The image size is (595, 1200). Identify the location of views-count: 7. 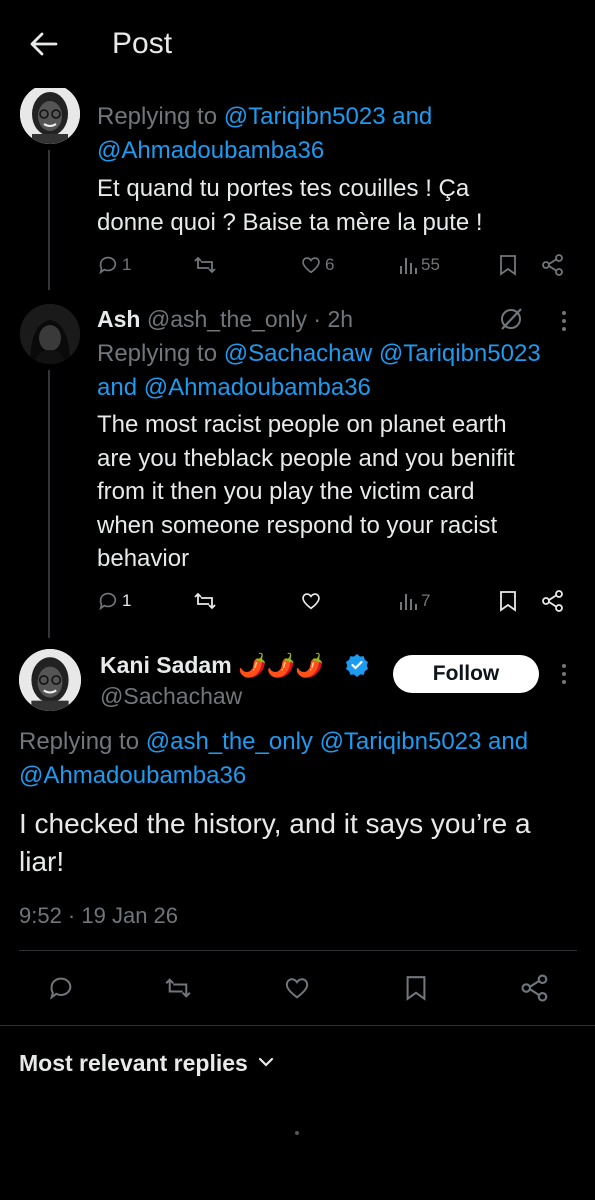
(426, 600).